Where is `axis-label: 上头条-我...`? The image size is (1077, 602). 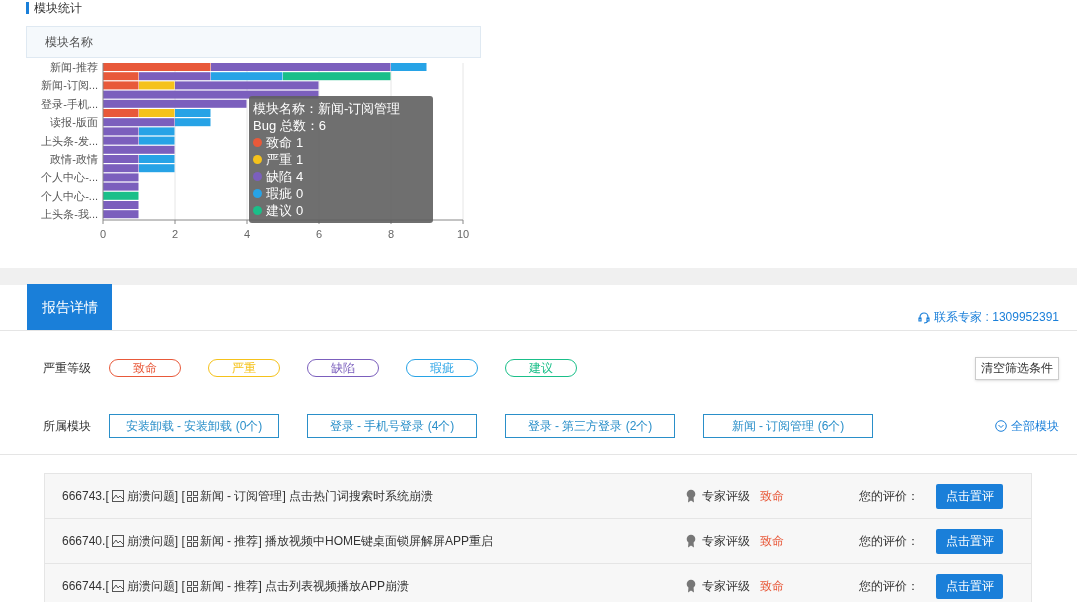
axis-label: 上头条-我... is located at coordinates (69, 214).